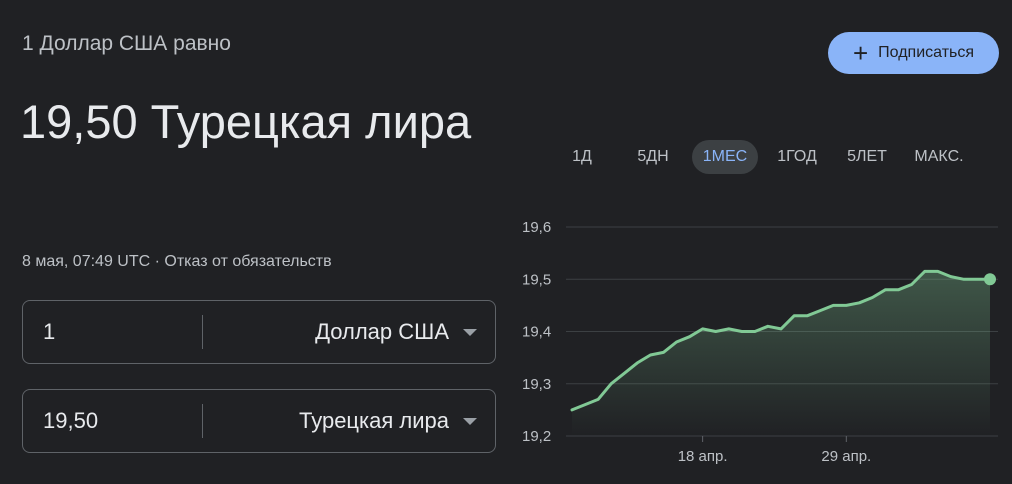  I want to click on current-point, so click(990, 279).